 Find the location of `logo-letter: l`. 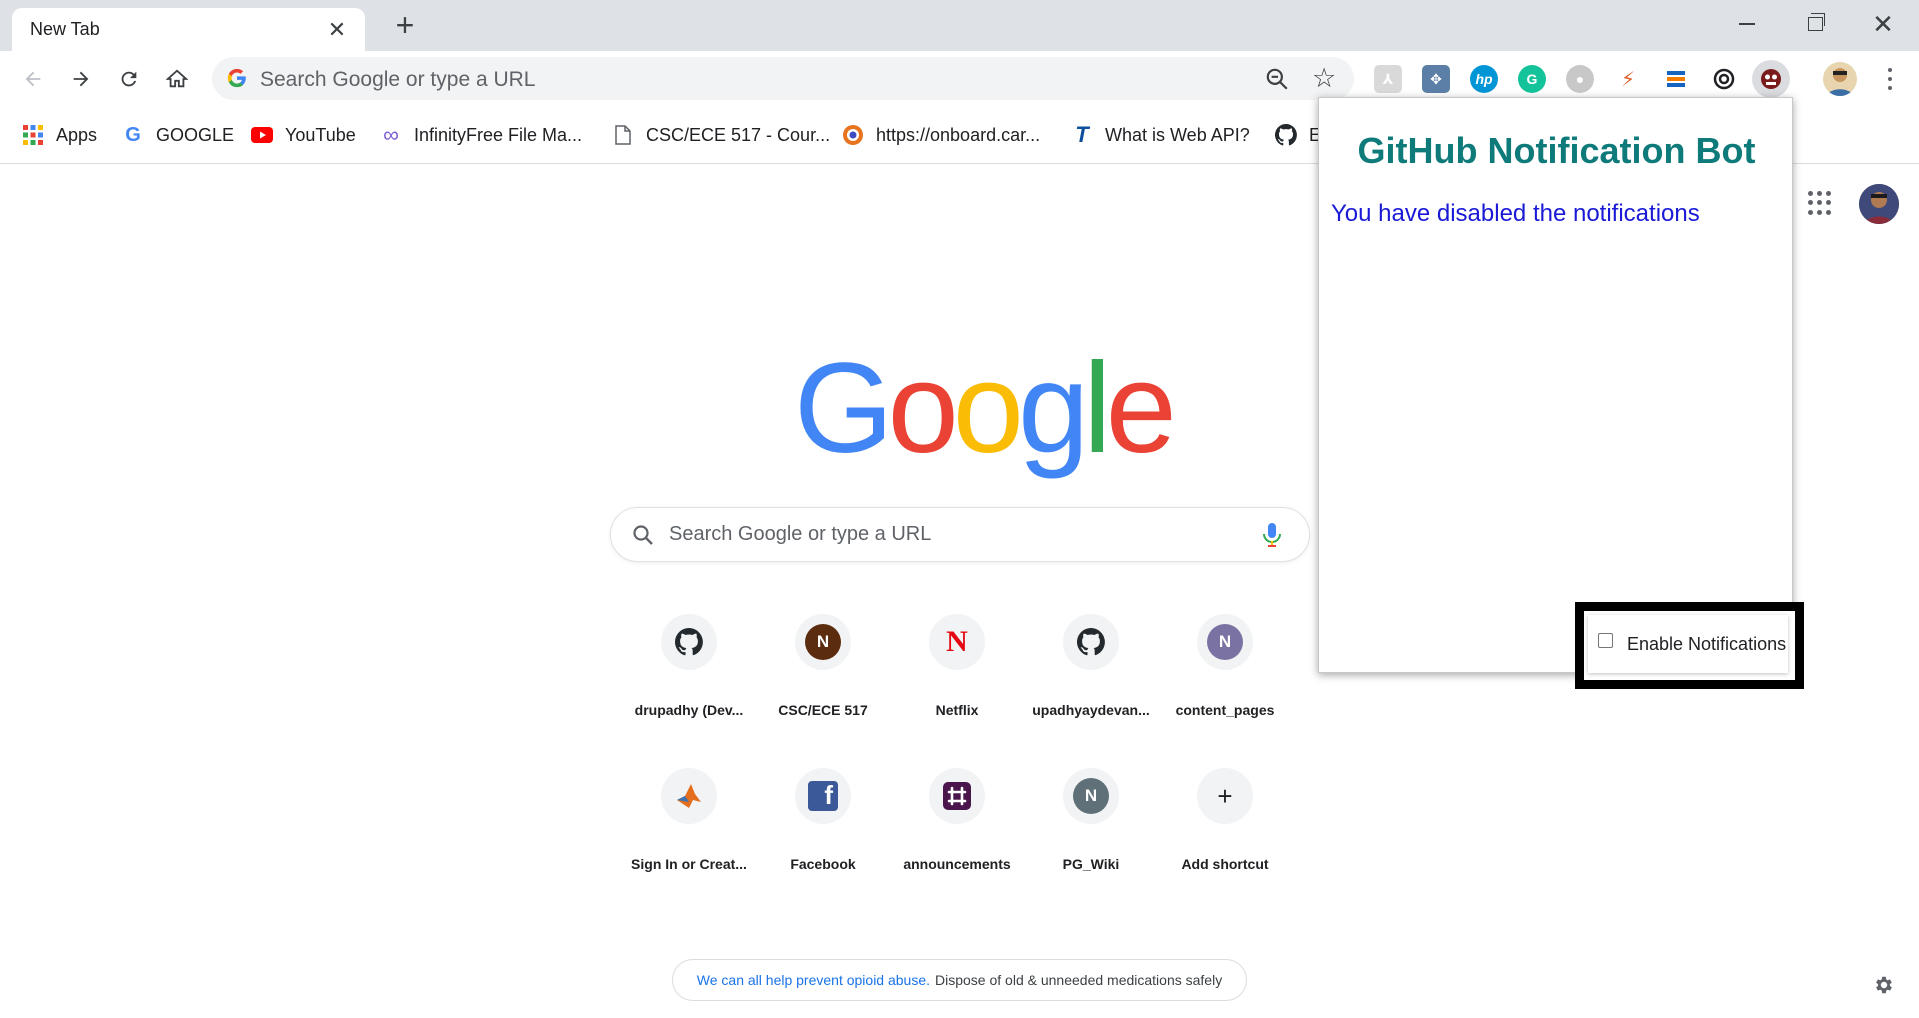

logo-letter: l is located at coordinates (1097, 408).